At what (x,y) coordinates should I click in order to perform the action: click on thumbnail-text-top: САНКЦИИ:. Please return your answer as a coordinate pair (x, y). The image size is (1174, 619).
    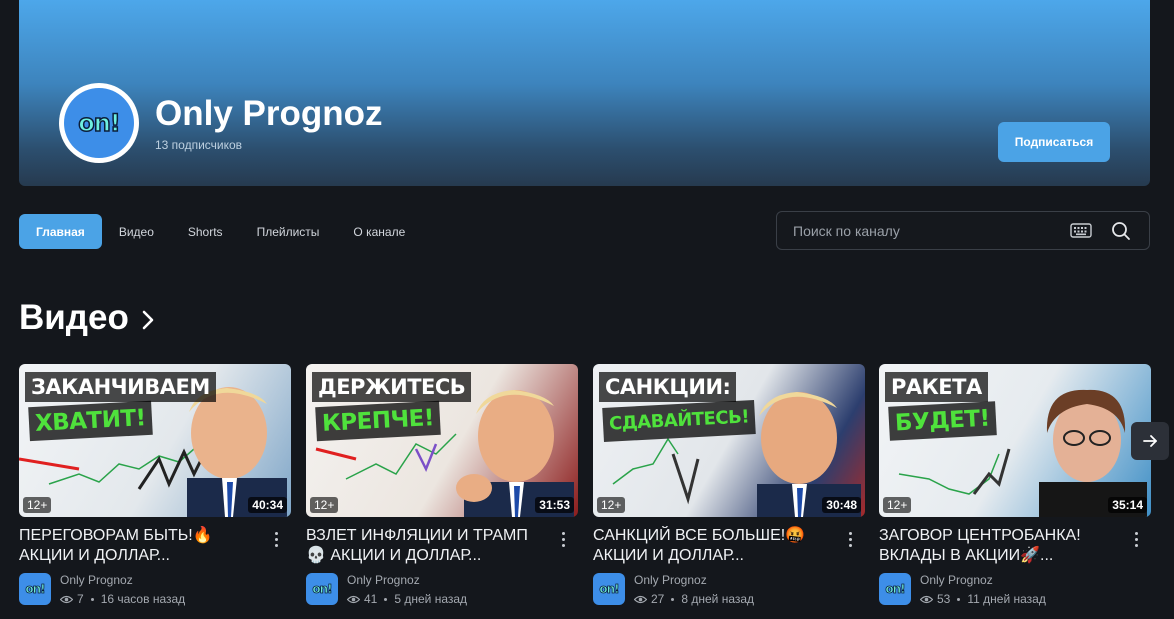
    Looking at the image, I should click on (668, 387).